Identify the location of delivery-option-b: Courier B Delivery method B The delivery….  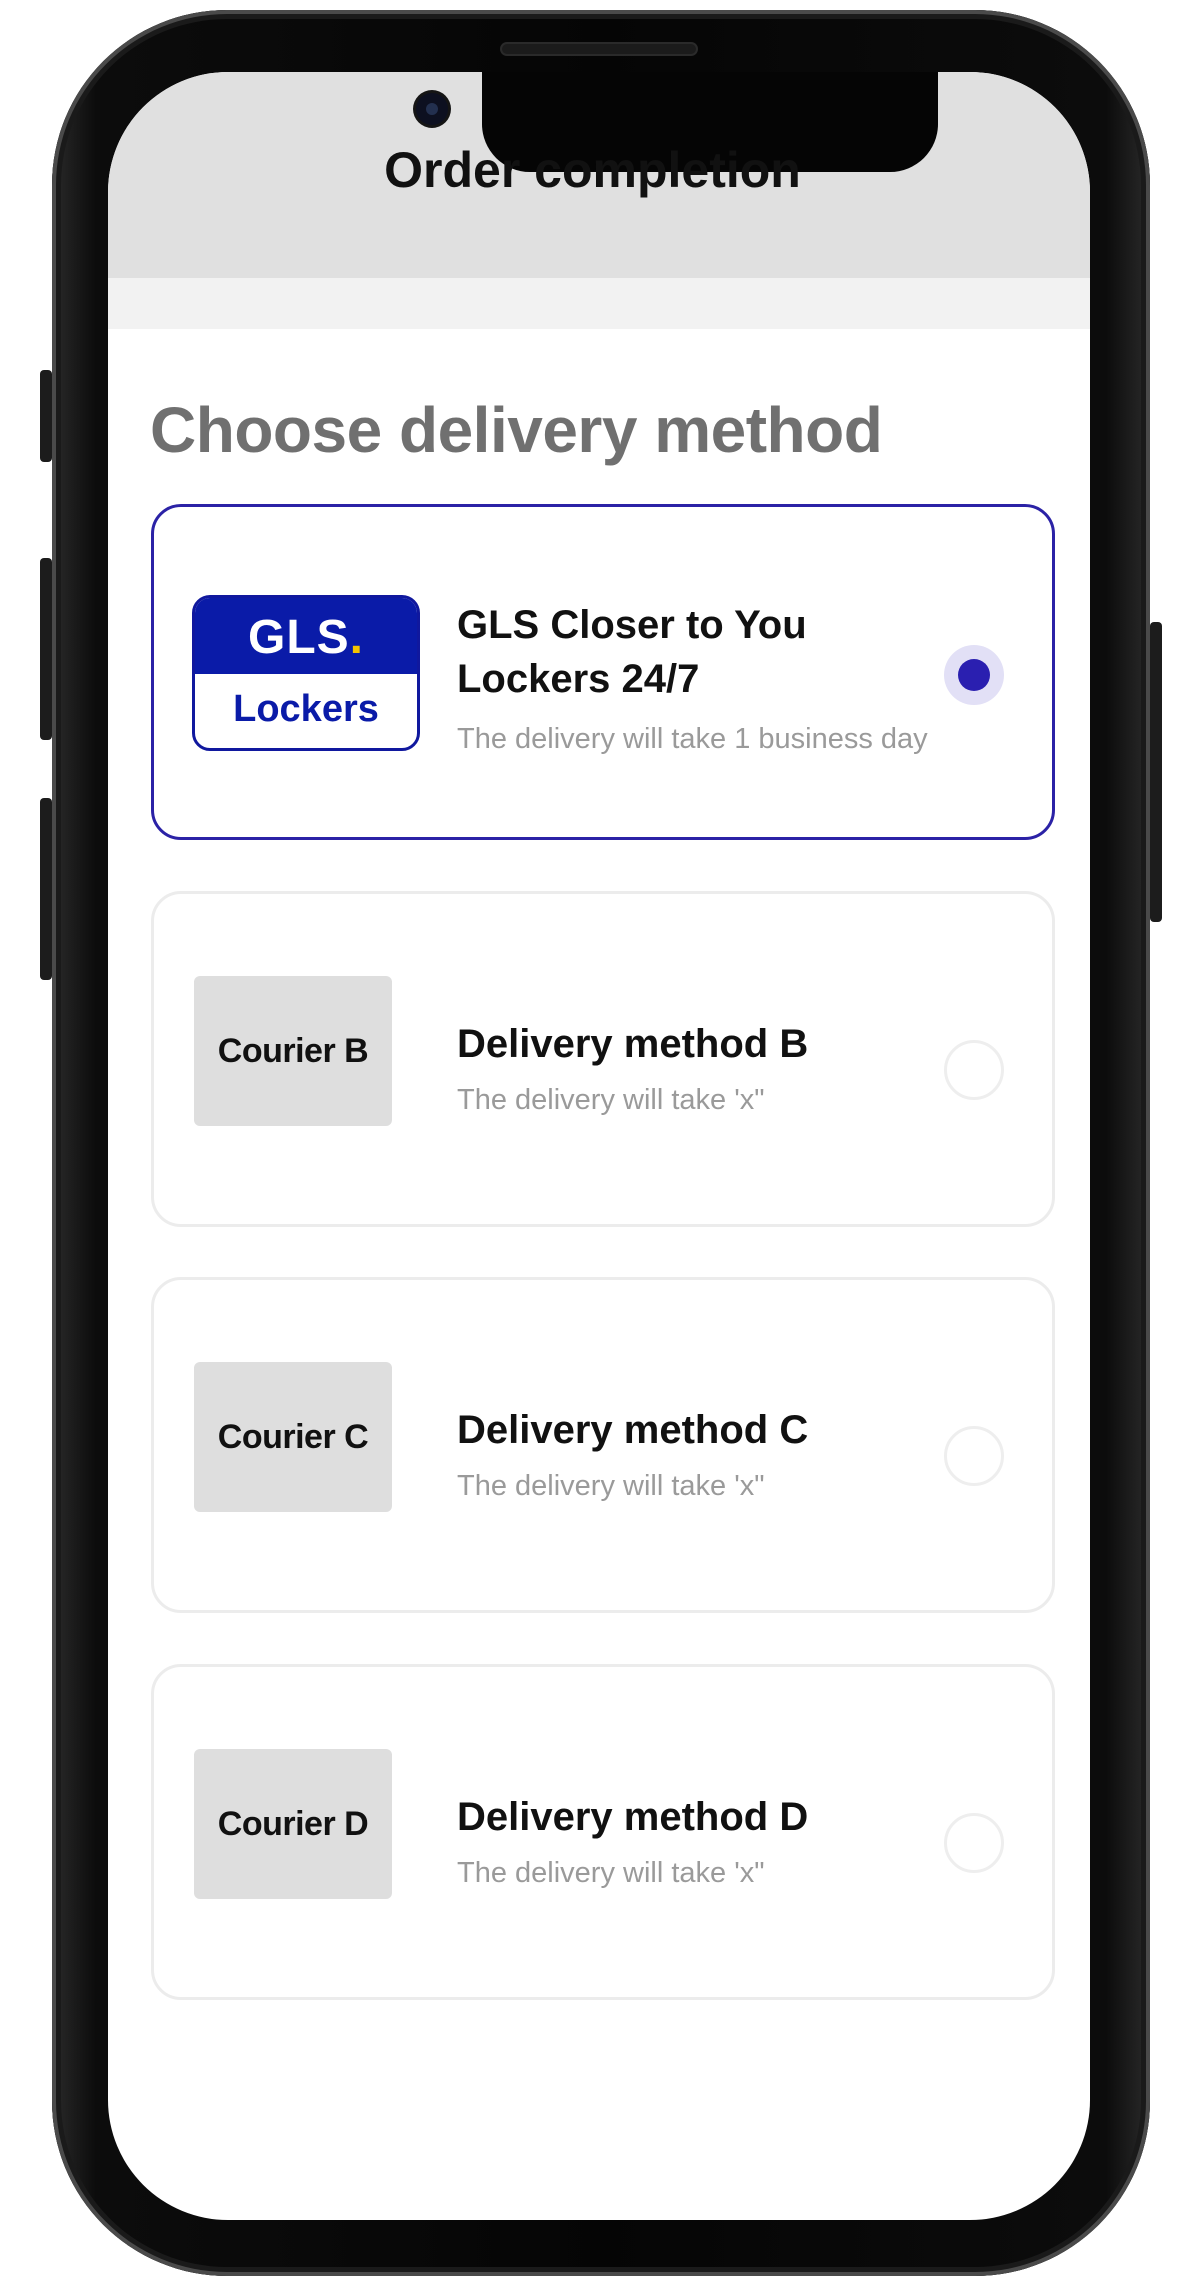
(603, 1059).